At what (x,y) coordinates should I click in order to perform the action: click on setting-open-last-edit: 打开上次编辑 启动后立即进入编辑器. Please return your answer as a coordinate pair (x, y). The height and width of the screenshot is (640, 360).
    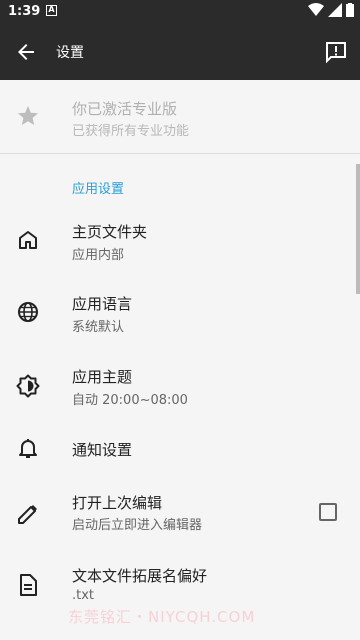
    Looking at the image, I should click on (180, 524).